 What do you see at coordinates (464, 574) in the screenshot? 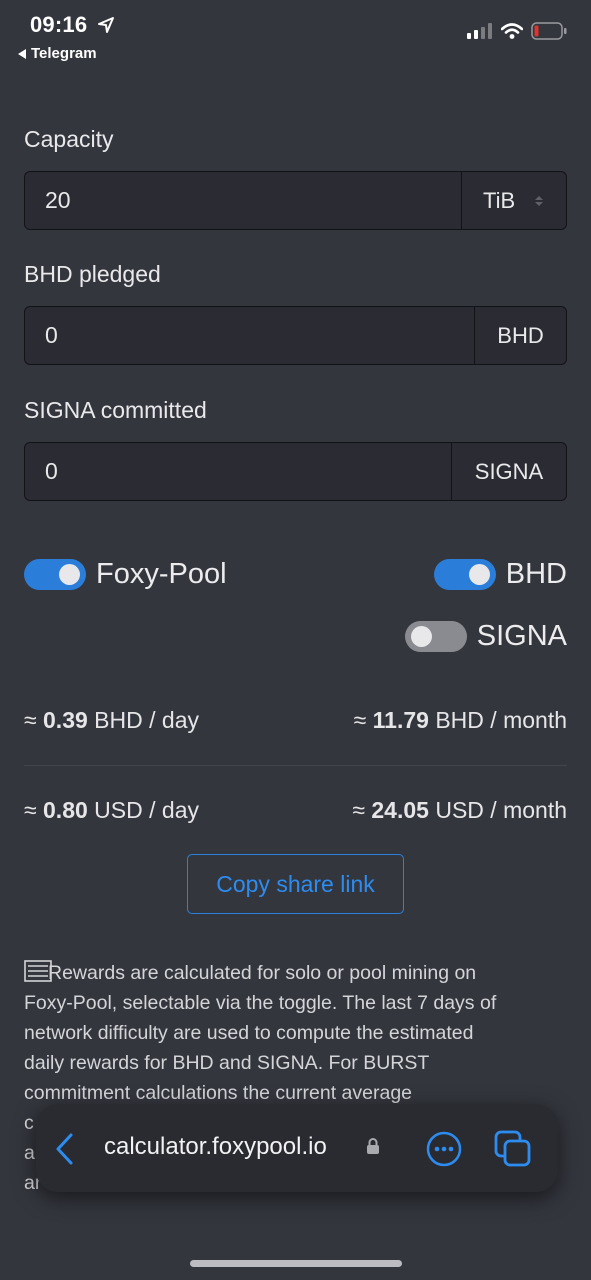
I see `bhd-toggle` at bounding box center [464, 574].